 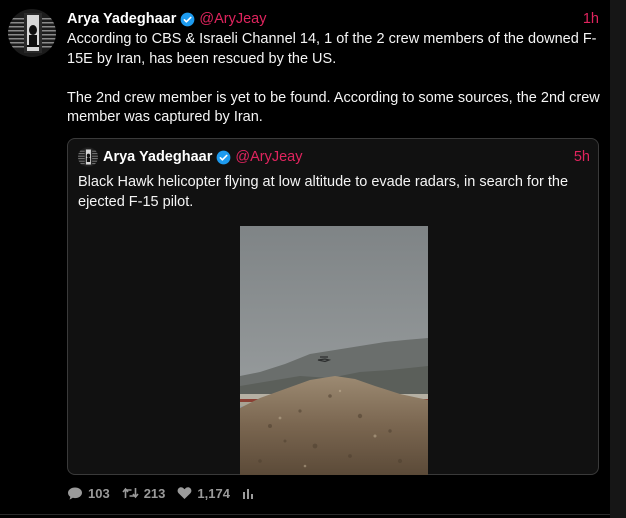 I want to click on reply-count: 103, so click(x=99, y=493).